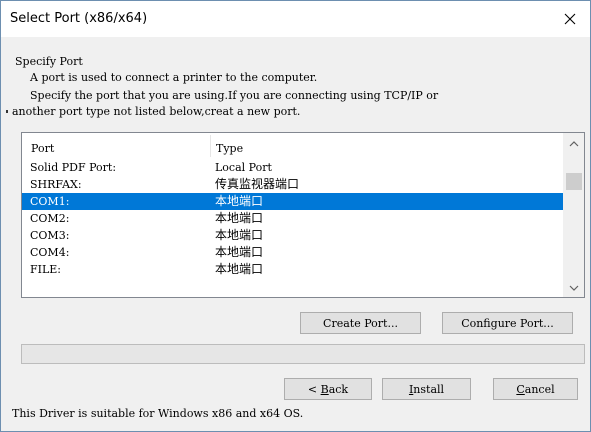  Describe the element at coordinates (229, 148) in the screenshot. I see `column-header-type: Type` at that location.